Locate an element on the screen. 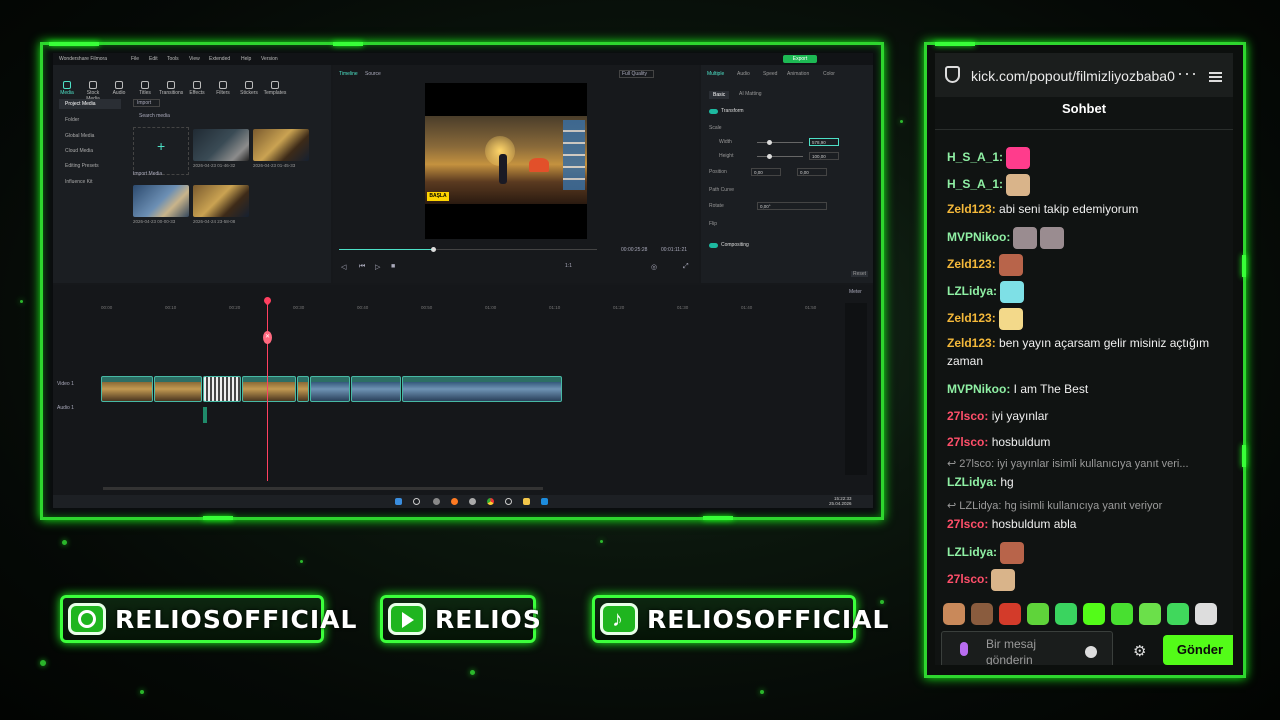  firefox-icon is located at coordinates (454, 501).